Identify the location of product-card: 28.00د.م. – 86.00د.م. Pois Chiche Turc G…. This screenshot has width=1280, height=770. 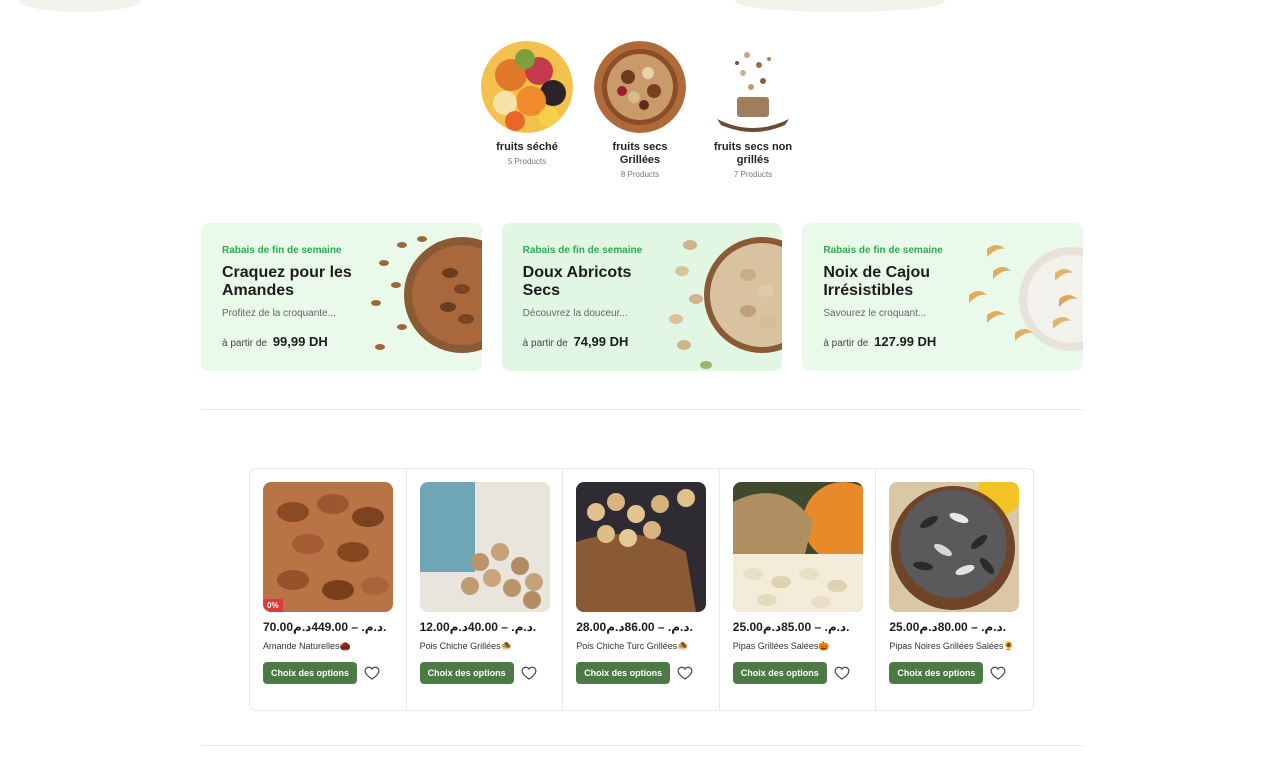
(641, 589).